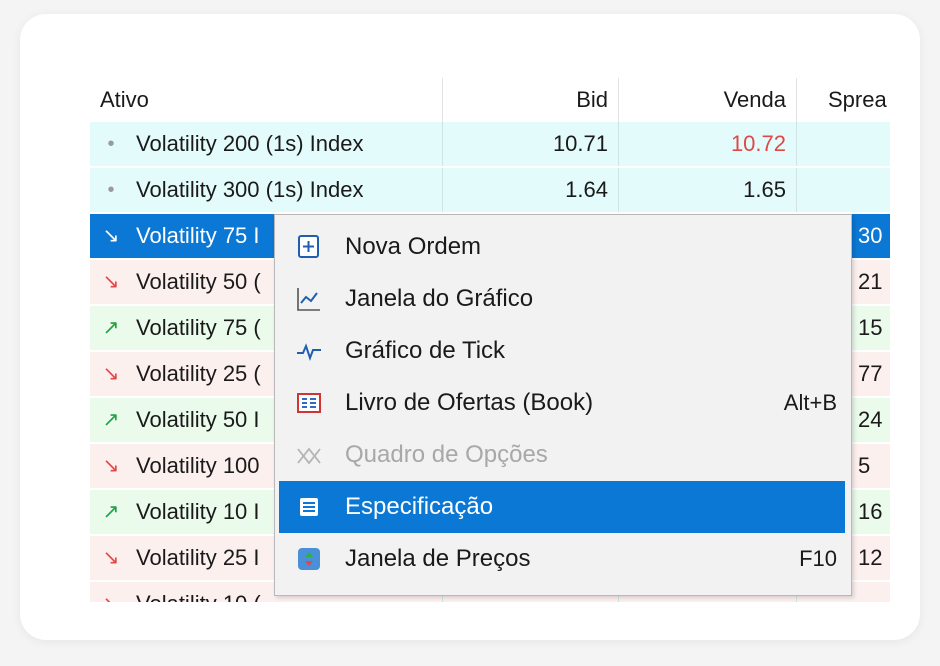  What do you see at coordinates (870, 557) in the screenshot?
I see `spread-value: 12` at bounding box center [870, 557].